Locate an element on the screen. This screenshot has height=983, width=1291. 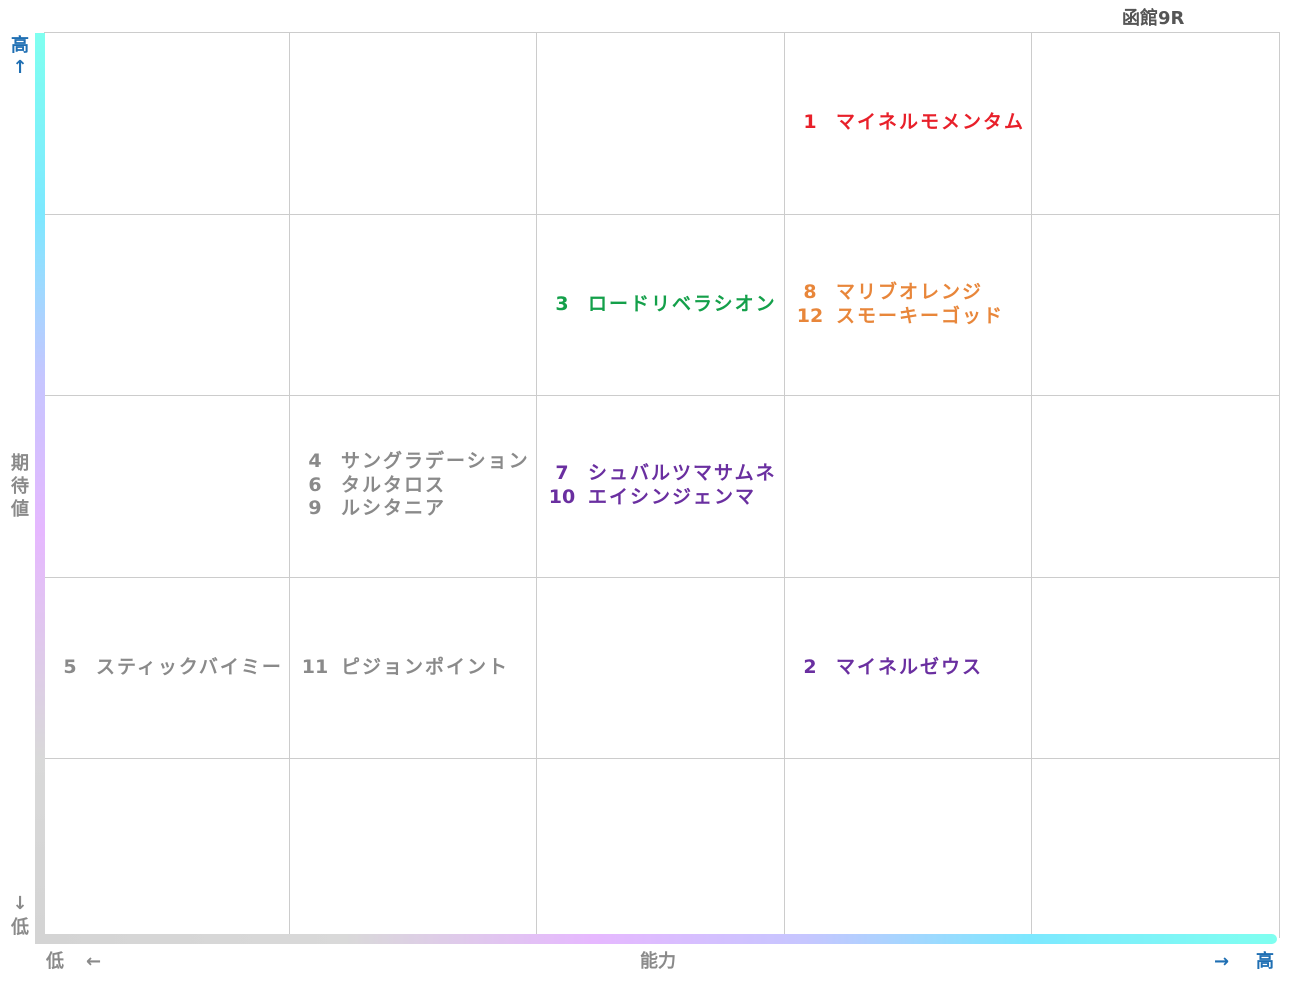
horse-number: 2 is located at coordinates (810, 666).